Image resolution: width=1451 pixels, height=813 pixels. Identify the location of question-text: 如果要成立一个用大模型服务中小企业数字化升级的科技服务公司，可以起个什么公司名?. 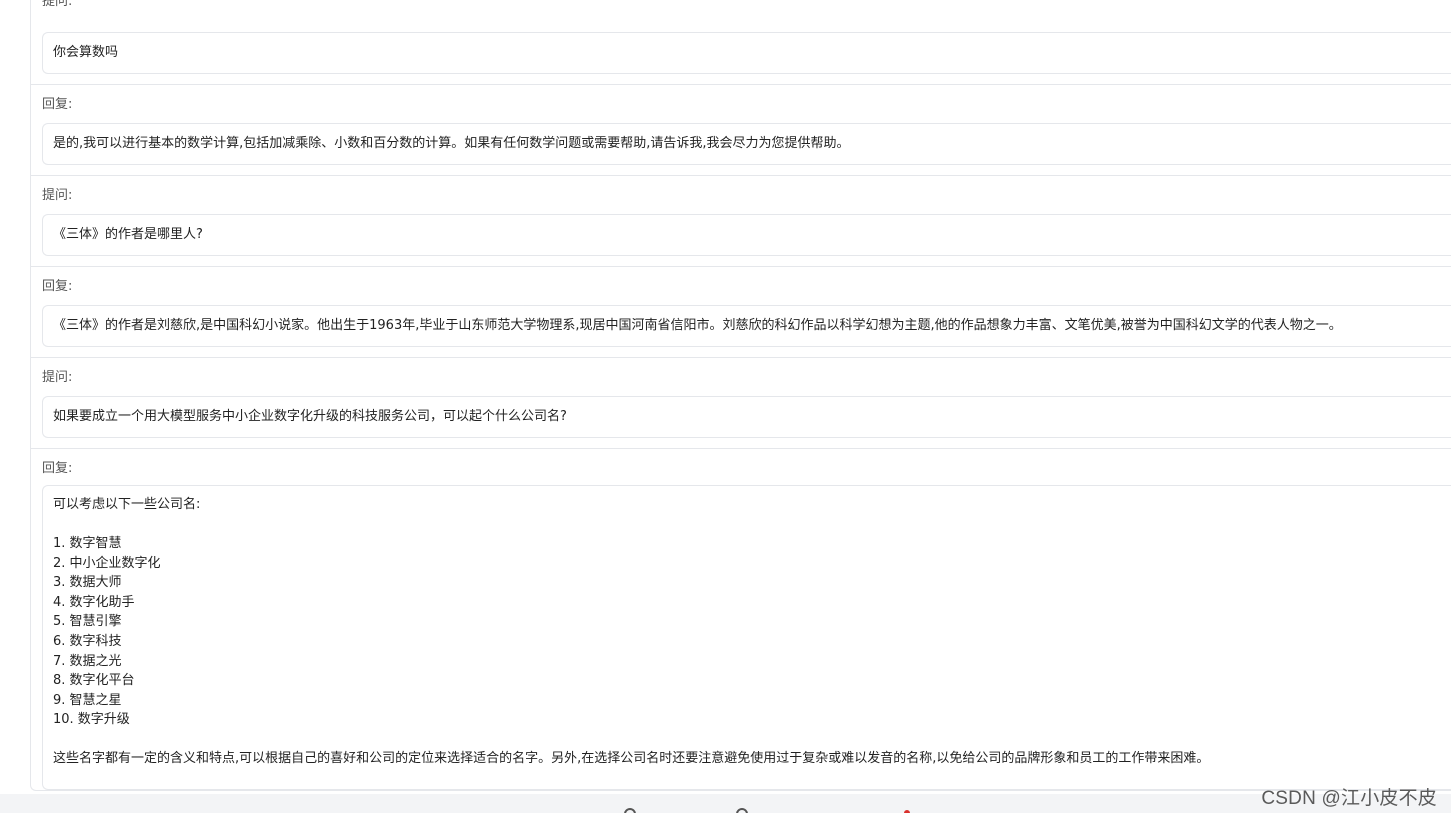
(310, 416).